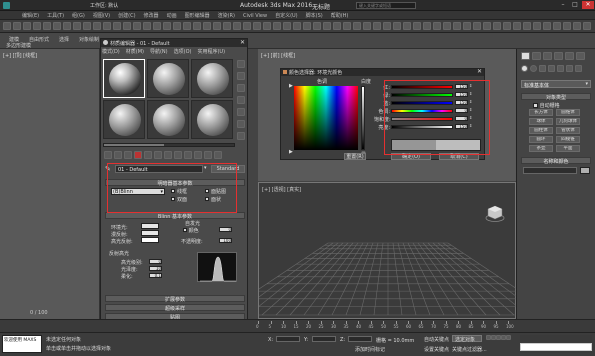  Describe the element at coordinates (241, 76) in the screenshot. I see `backlight-button` at that location.